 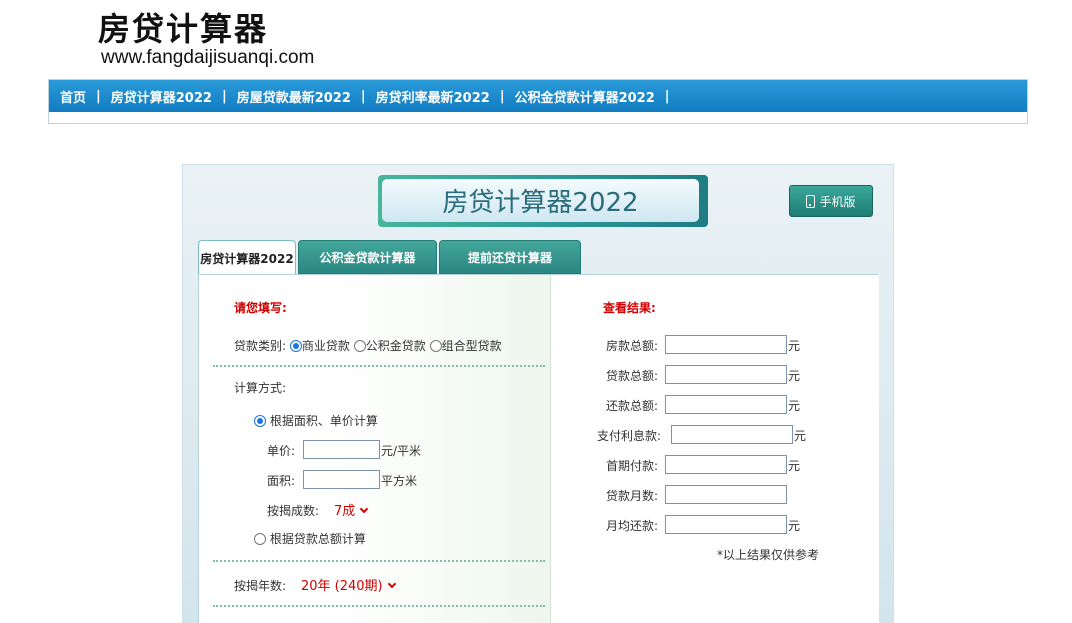 I want to click on result-heading: 查看结果:, so click(x=629, y=308).